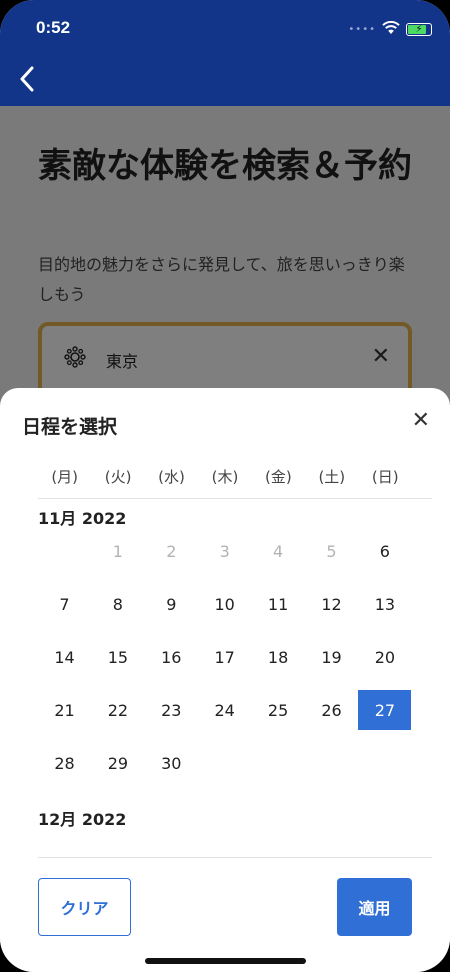 This screenshot has width=450, height=972. Describe the element at coordinates (171, 551) in the screenshot. I see `calendar-day: 2` at that location.